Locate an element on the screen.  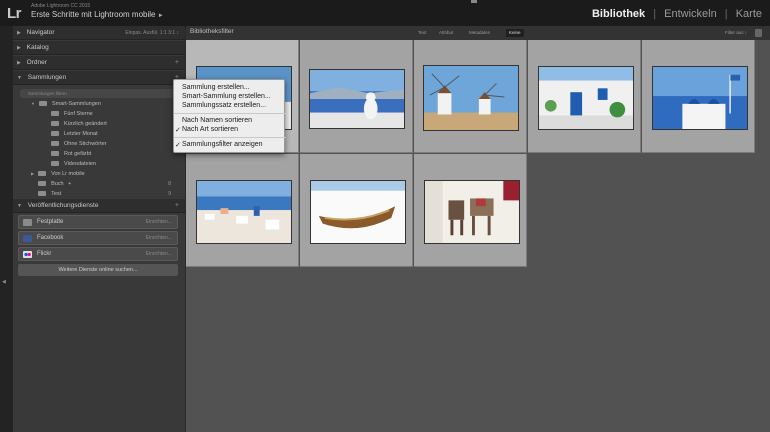
collection-test: ▶Test 9 is located at coordinates (106, 194).